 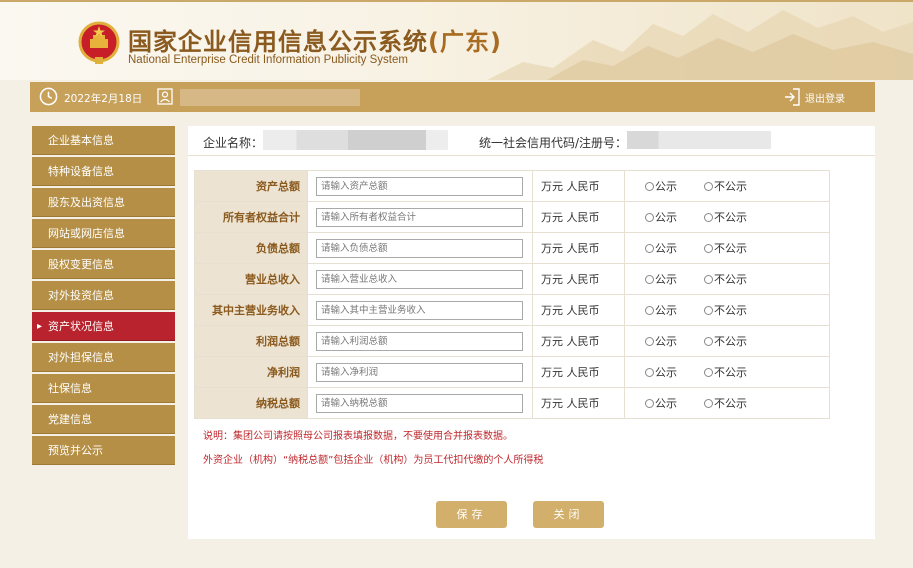 What do you see at coordinates (103, 450) in the screenshot?
I see `sidebar-item-10: 预览并公示` at bounding box center [103, 450].